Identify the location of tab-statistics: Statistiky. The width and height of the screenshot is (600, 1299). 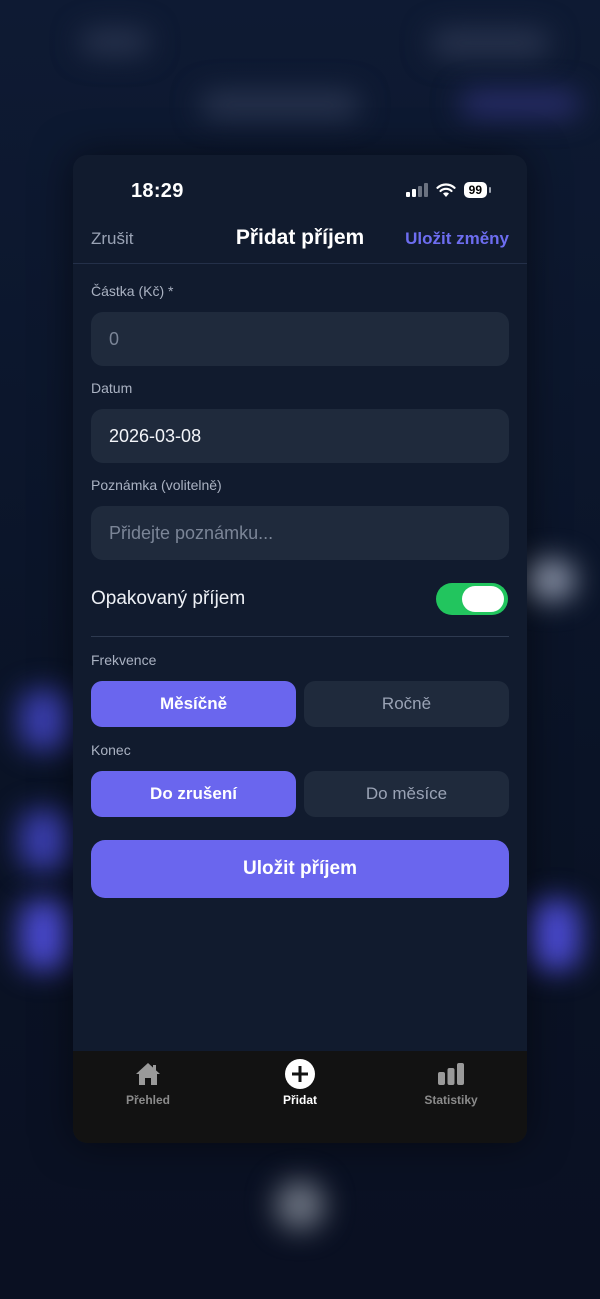
(451, 1083).